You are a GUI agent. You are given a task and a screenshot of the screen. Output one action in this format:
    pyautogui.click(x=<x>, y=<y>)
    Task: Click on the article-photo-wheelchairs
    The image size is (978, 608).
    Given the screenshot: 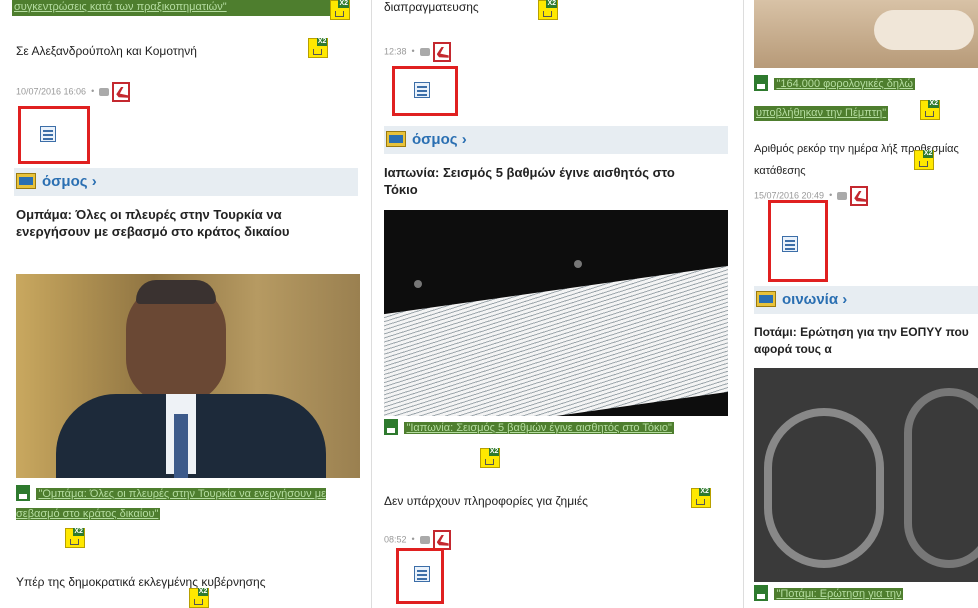 What is the action you would take?
    pyautogui.click(x=866, y=475)
    